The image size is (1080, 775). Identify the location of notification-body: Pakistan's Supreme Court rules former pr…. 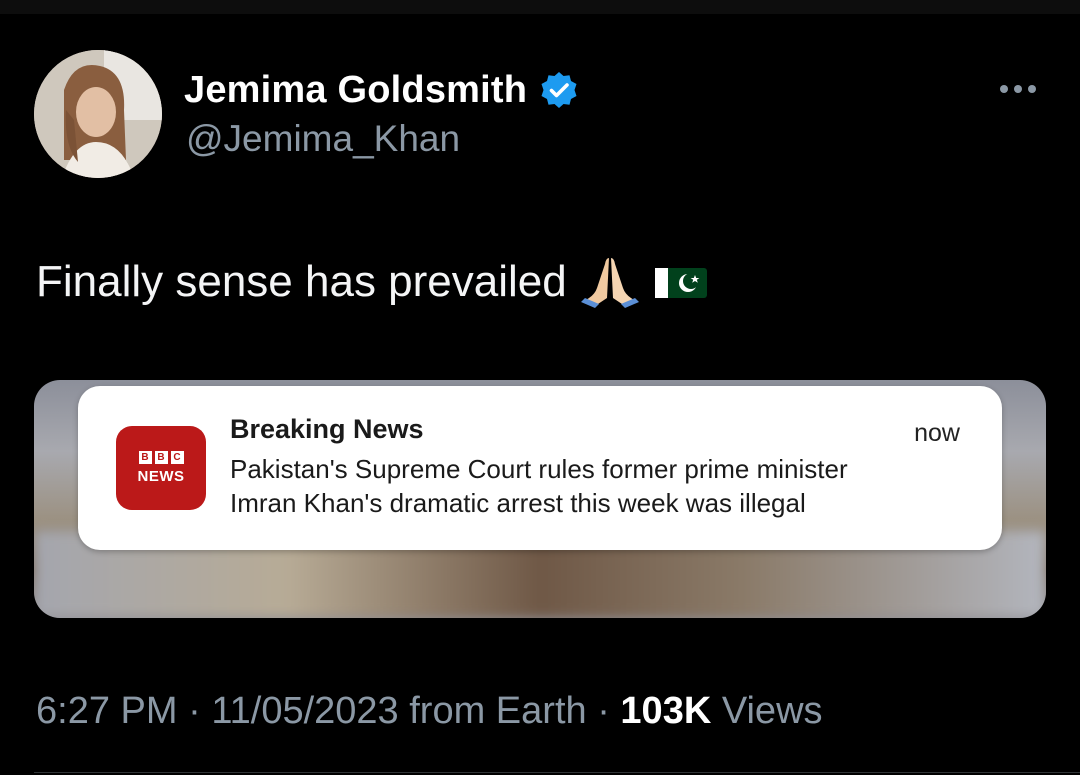
(600, 486).